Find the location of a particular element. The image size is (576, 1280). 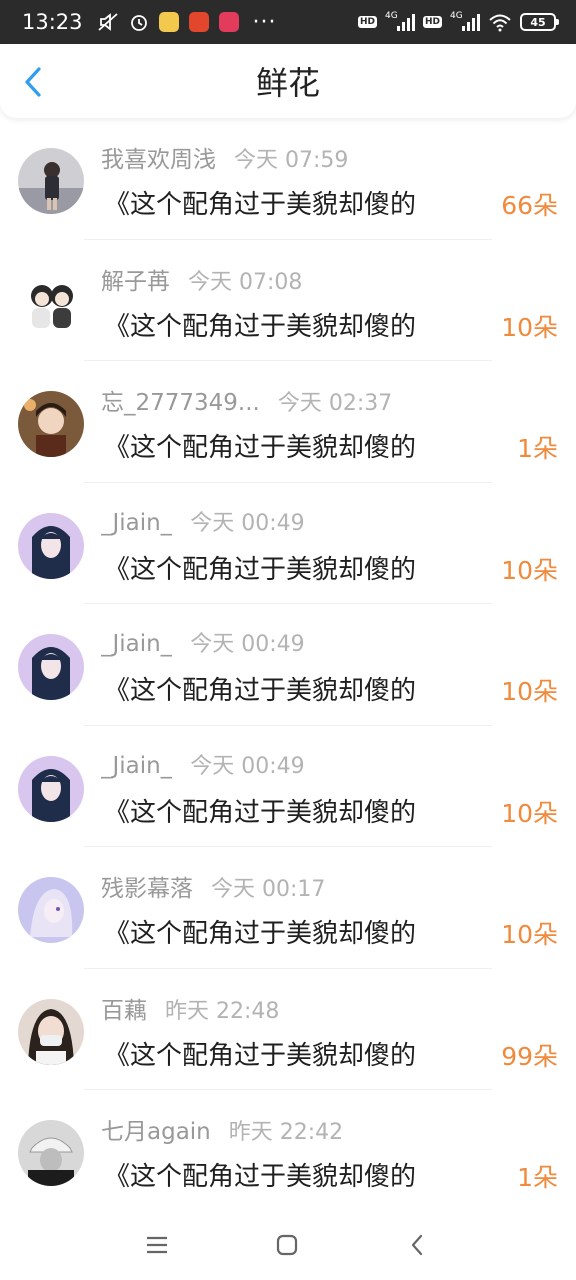

chevron-left-icon is located at coordinates (33, 82).